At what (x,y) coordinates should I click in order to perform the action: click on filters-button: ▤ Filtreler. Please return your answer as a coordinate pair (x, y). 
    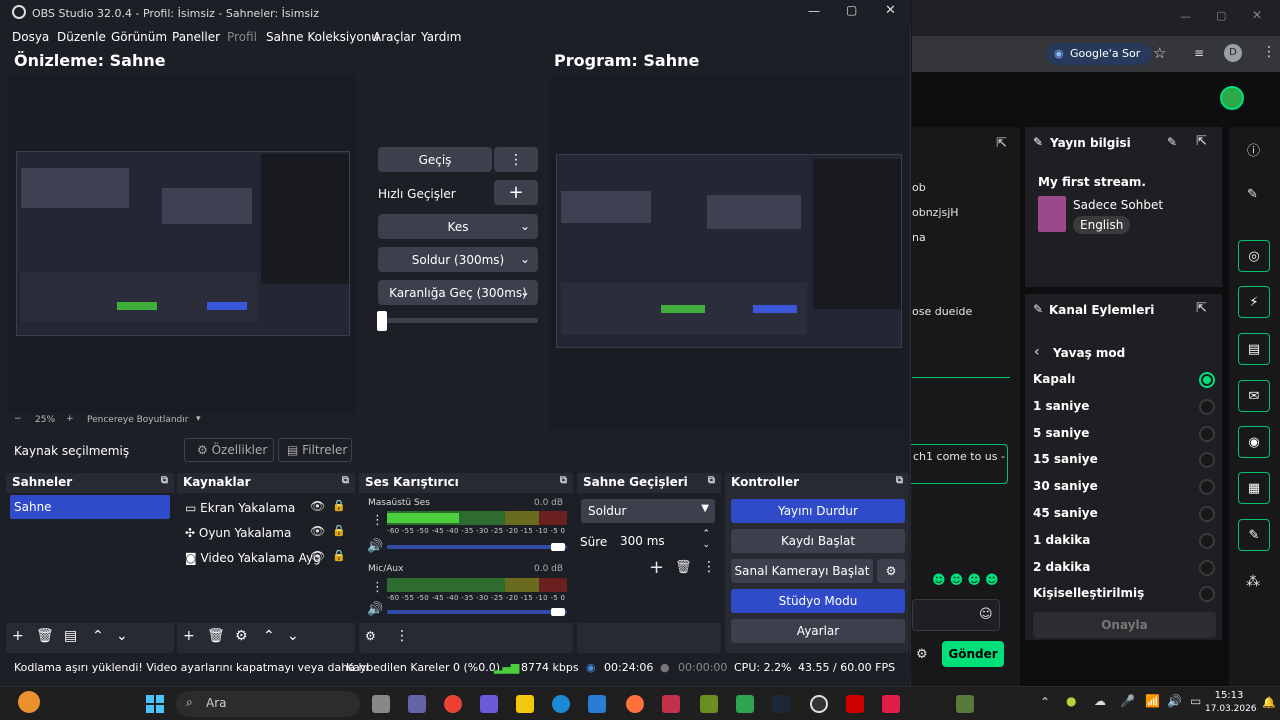
    Looking at the image, I should click on (315, 450).